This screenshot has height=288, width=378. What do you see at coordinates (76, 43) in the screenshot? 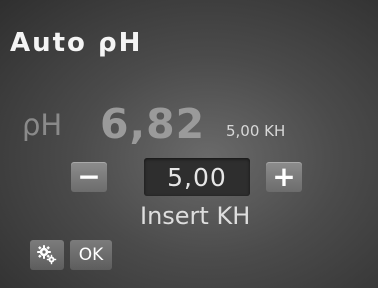
I see `screen-title: Auto ρH` at bounding box center [76, 43].